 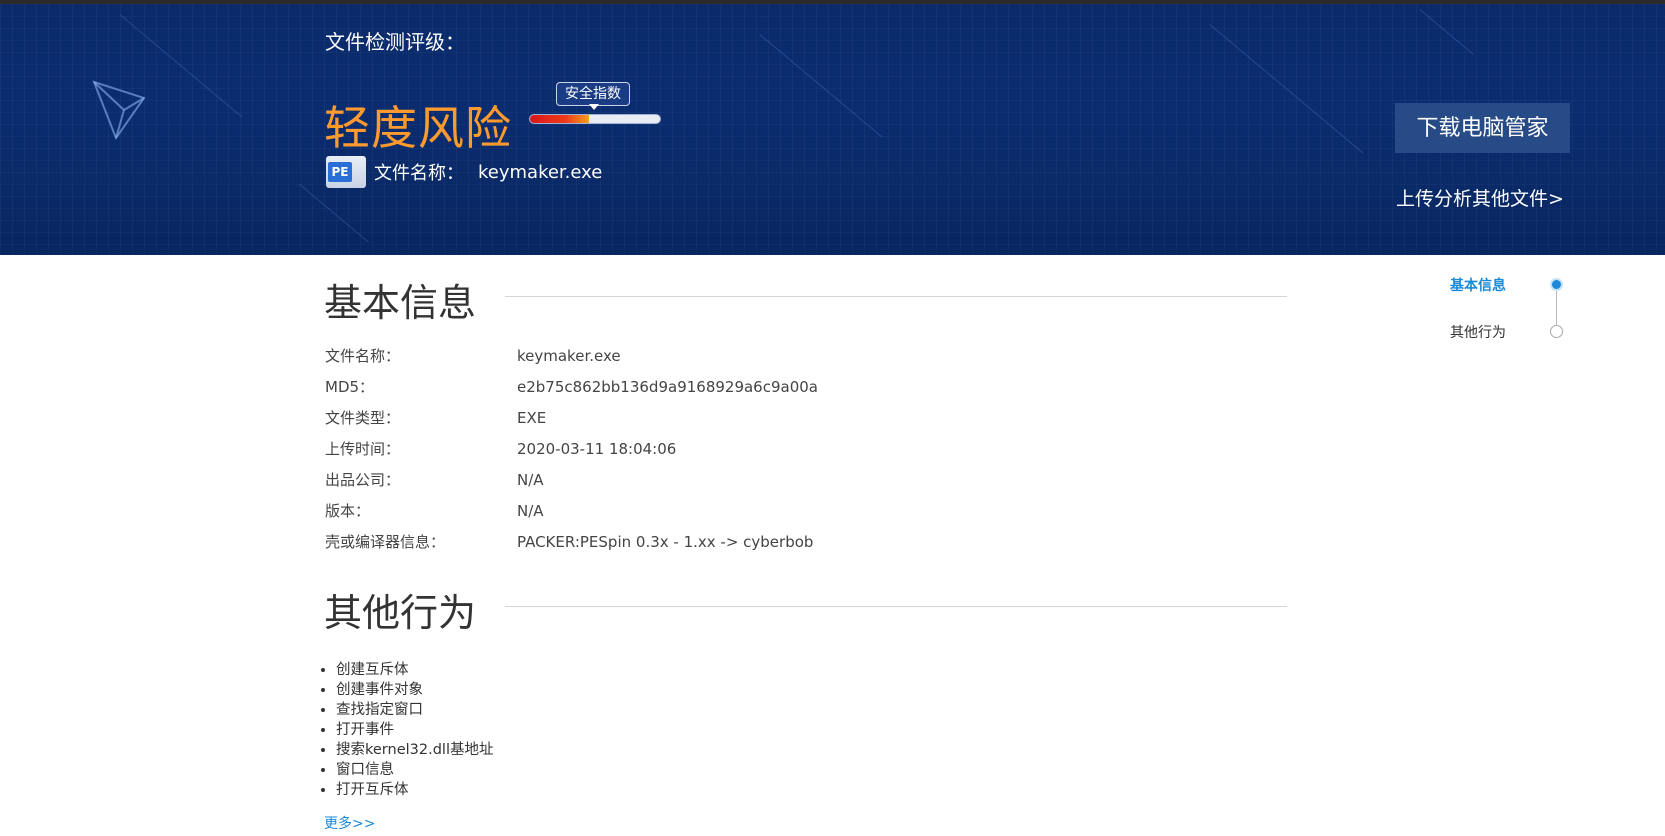 I want to click on side-nav: 基本信息 其他行为, so click(x=1510, y=307).